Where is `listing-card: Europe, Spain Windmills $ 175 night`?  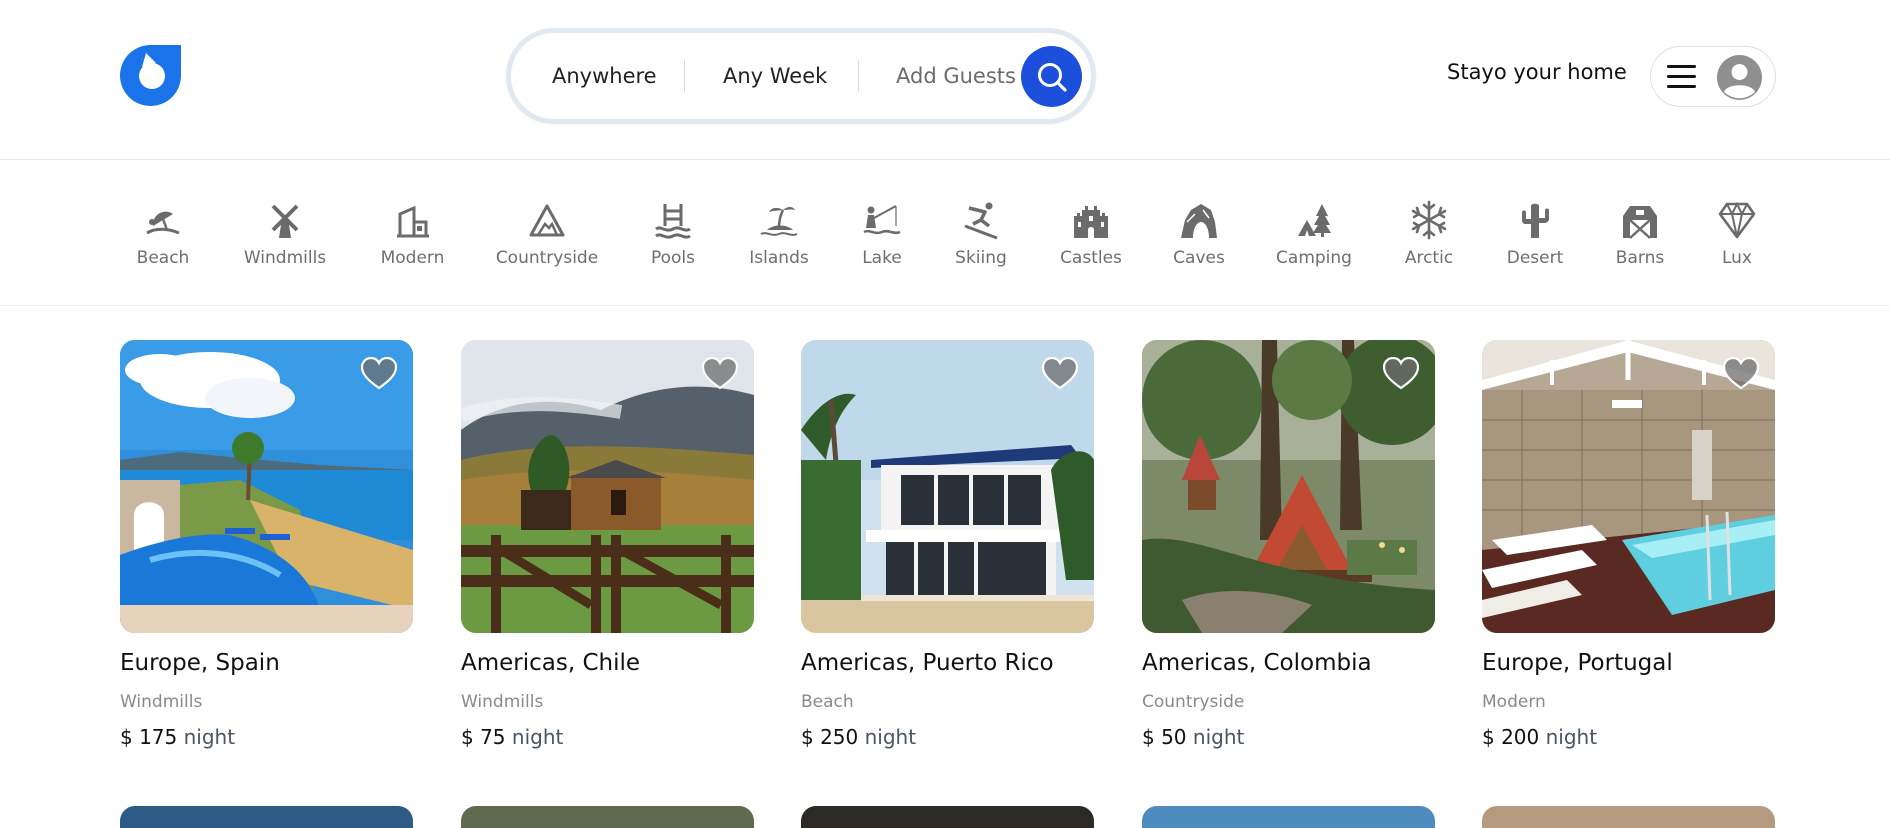
listing-card: Europe, Spain Windmills $ 175 night is located at coordinates (266, 544).